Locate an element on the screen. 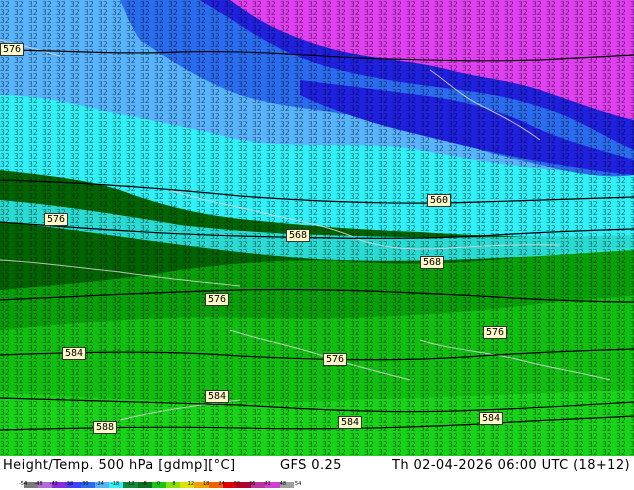  legend-tick-label: 18 is located at coordinates (206, 484).